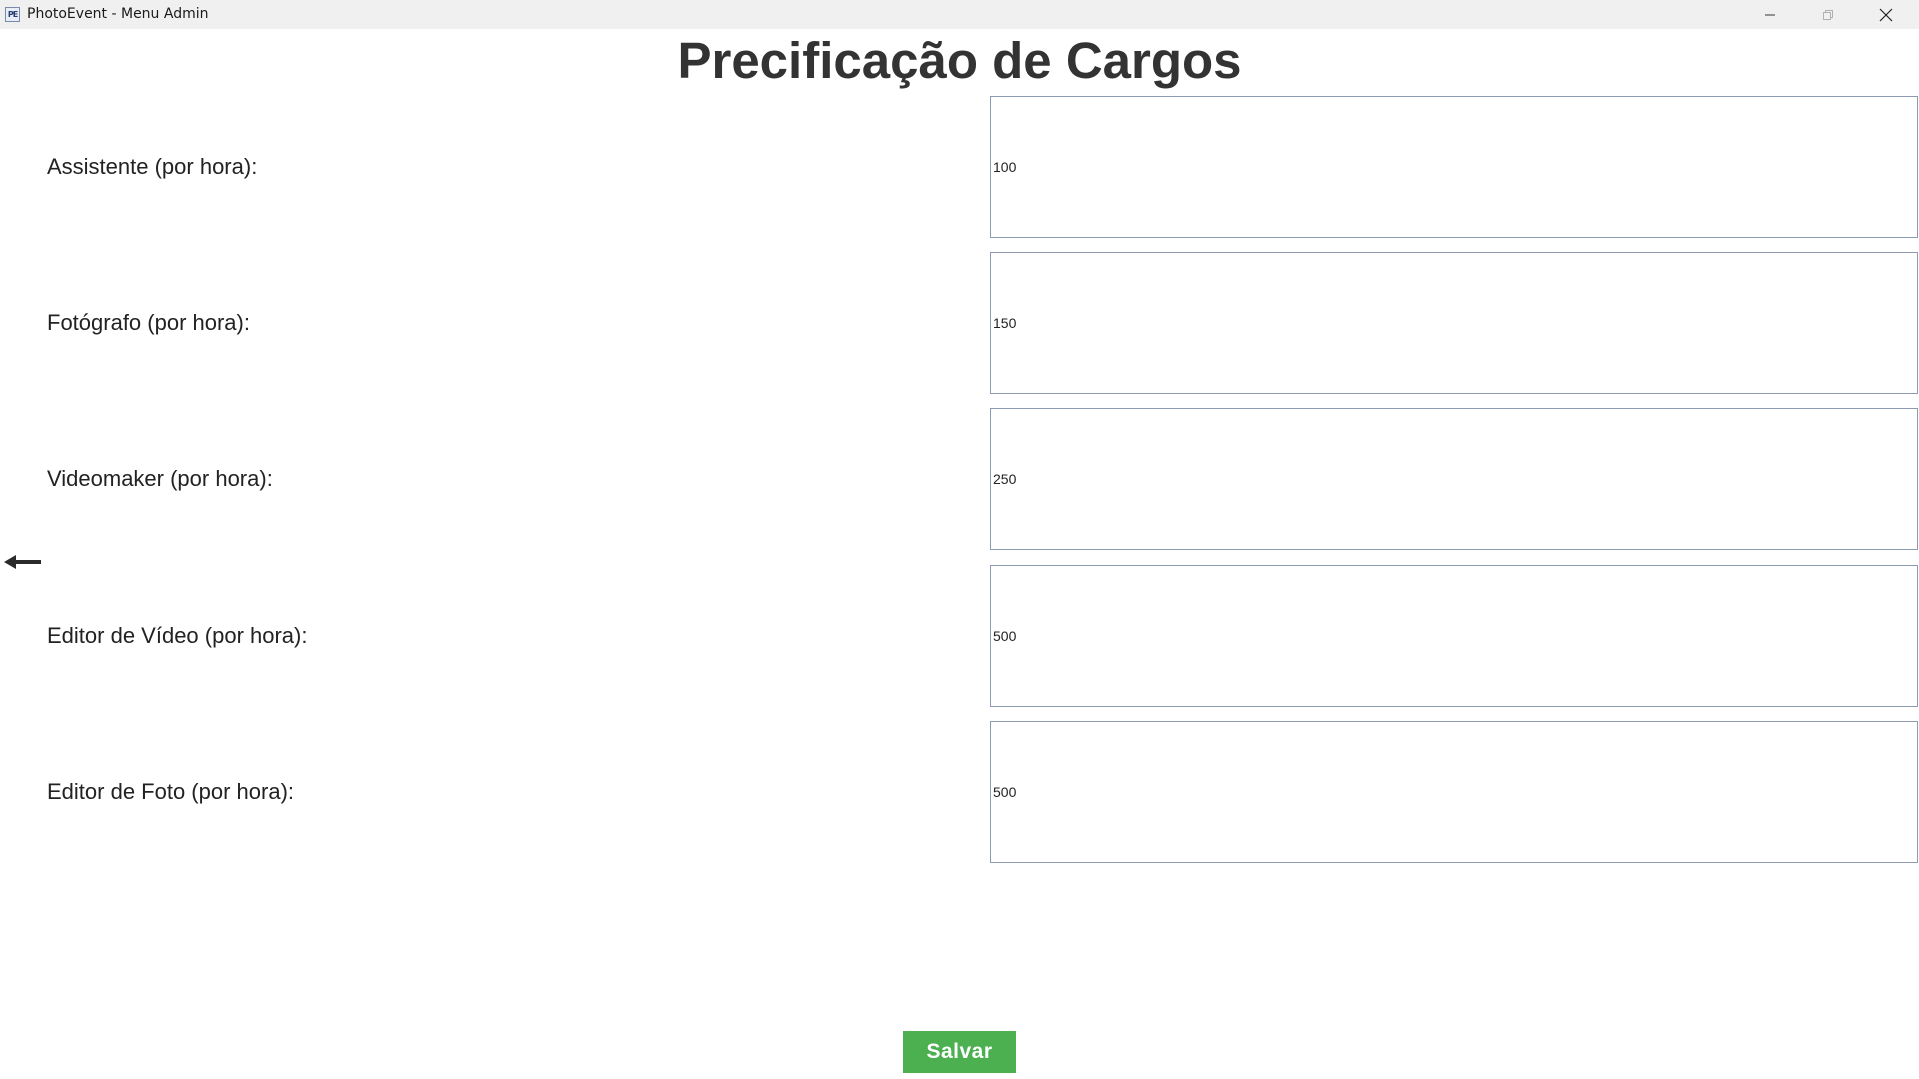  Describe the element at coordinates (177, 635) in the screenshot. I see `rate-label: Editor de Vídeo (por hora):` at that location.